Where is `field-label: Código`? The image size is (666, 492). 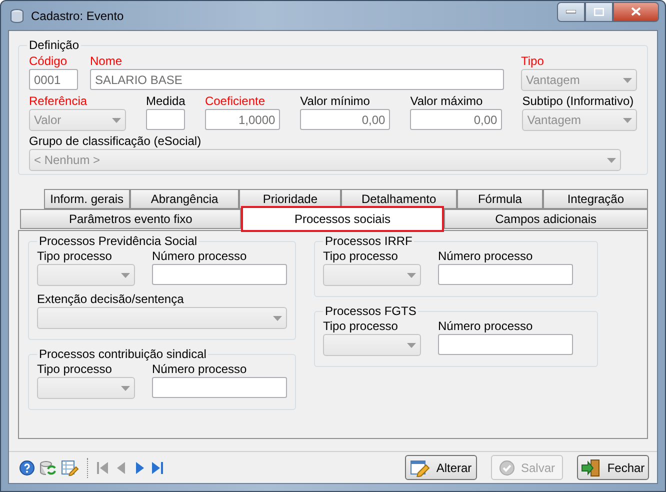
field-label: Código is located at coordinates (48, 61).